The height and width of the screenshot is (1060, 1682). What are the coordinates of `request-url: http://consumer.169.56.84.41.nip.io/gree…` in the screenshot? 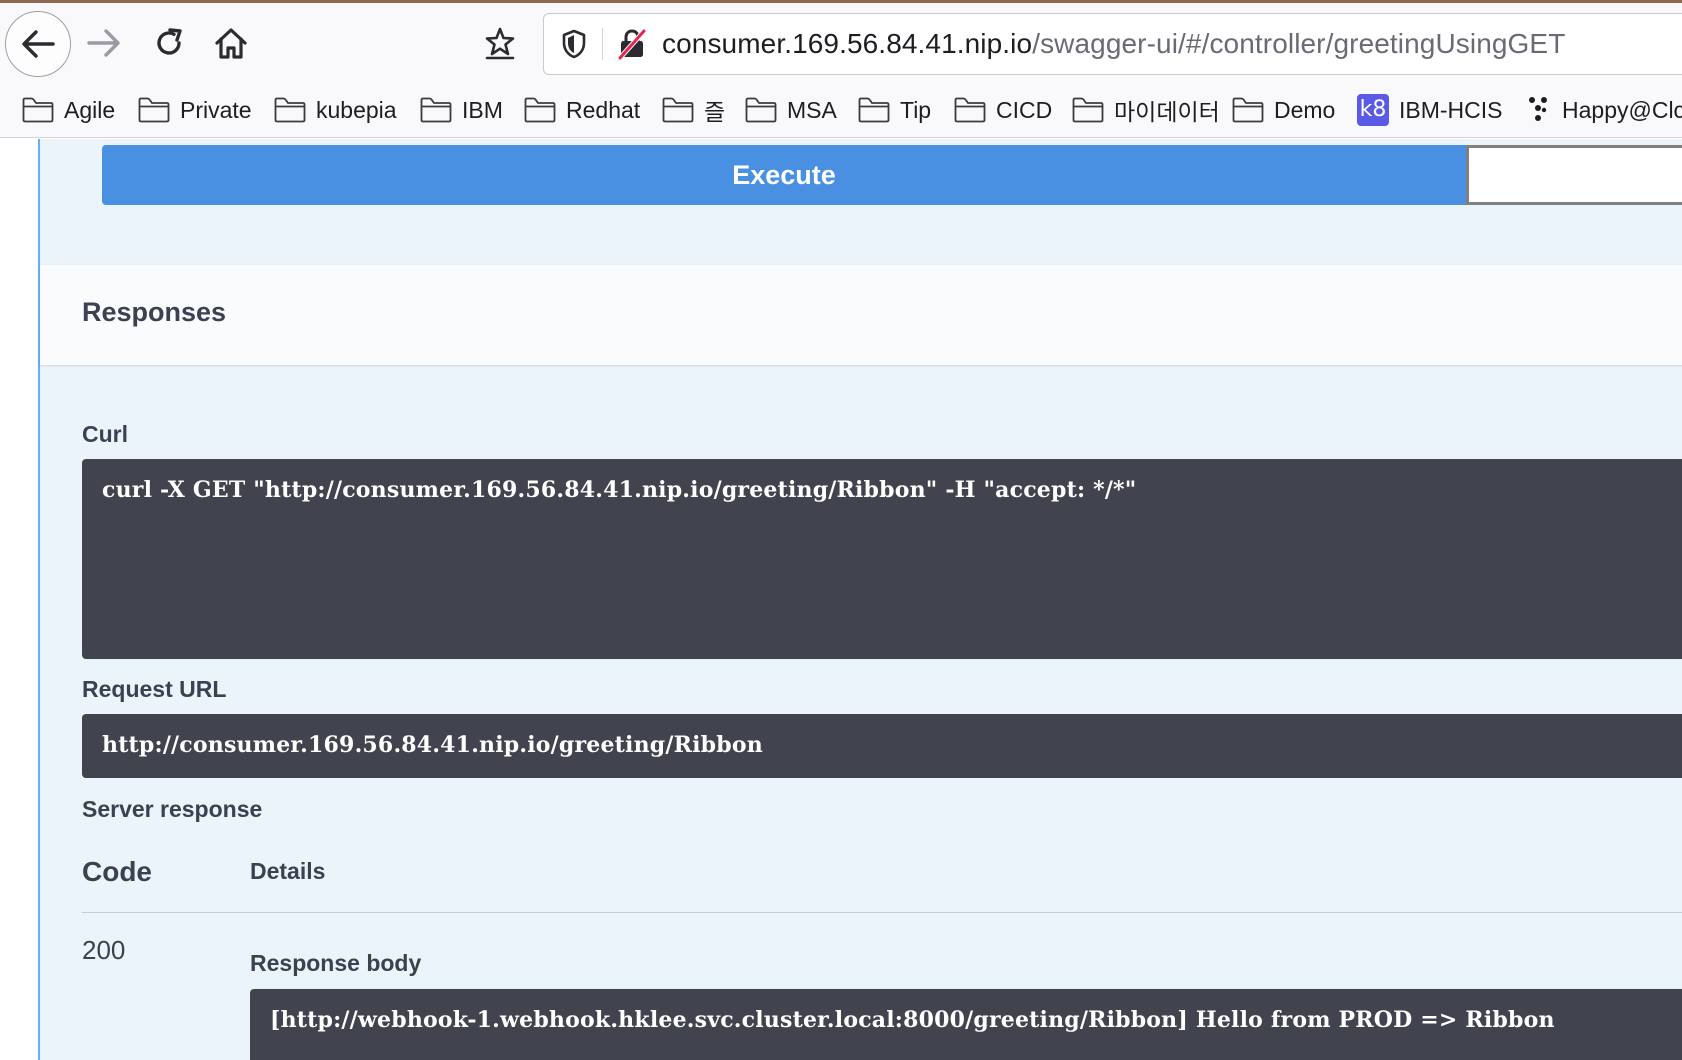 It's located at (432, 745).